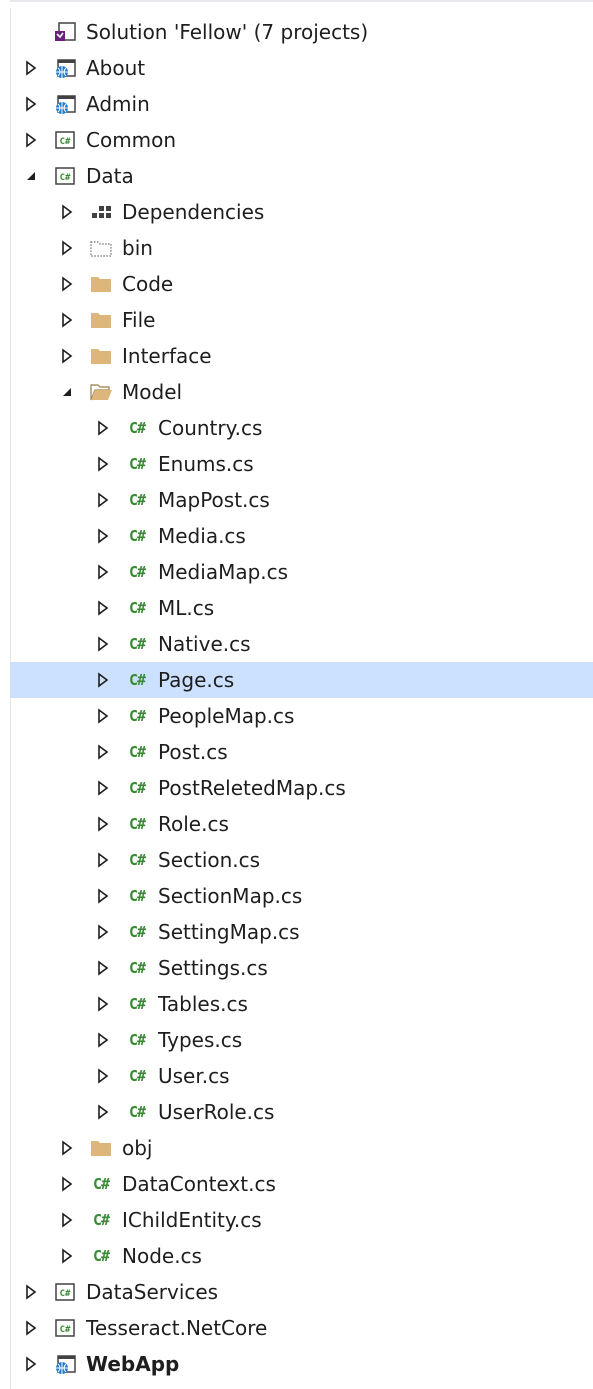 The width and height of the screenshot is (593, 1389). What do you see at coordinates (296, 896) in the screenshot?
I see `tree-item: C# SectionMap.cs` at bounding box center [296, 896].